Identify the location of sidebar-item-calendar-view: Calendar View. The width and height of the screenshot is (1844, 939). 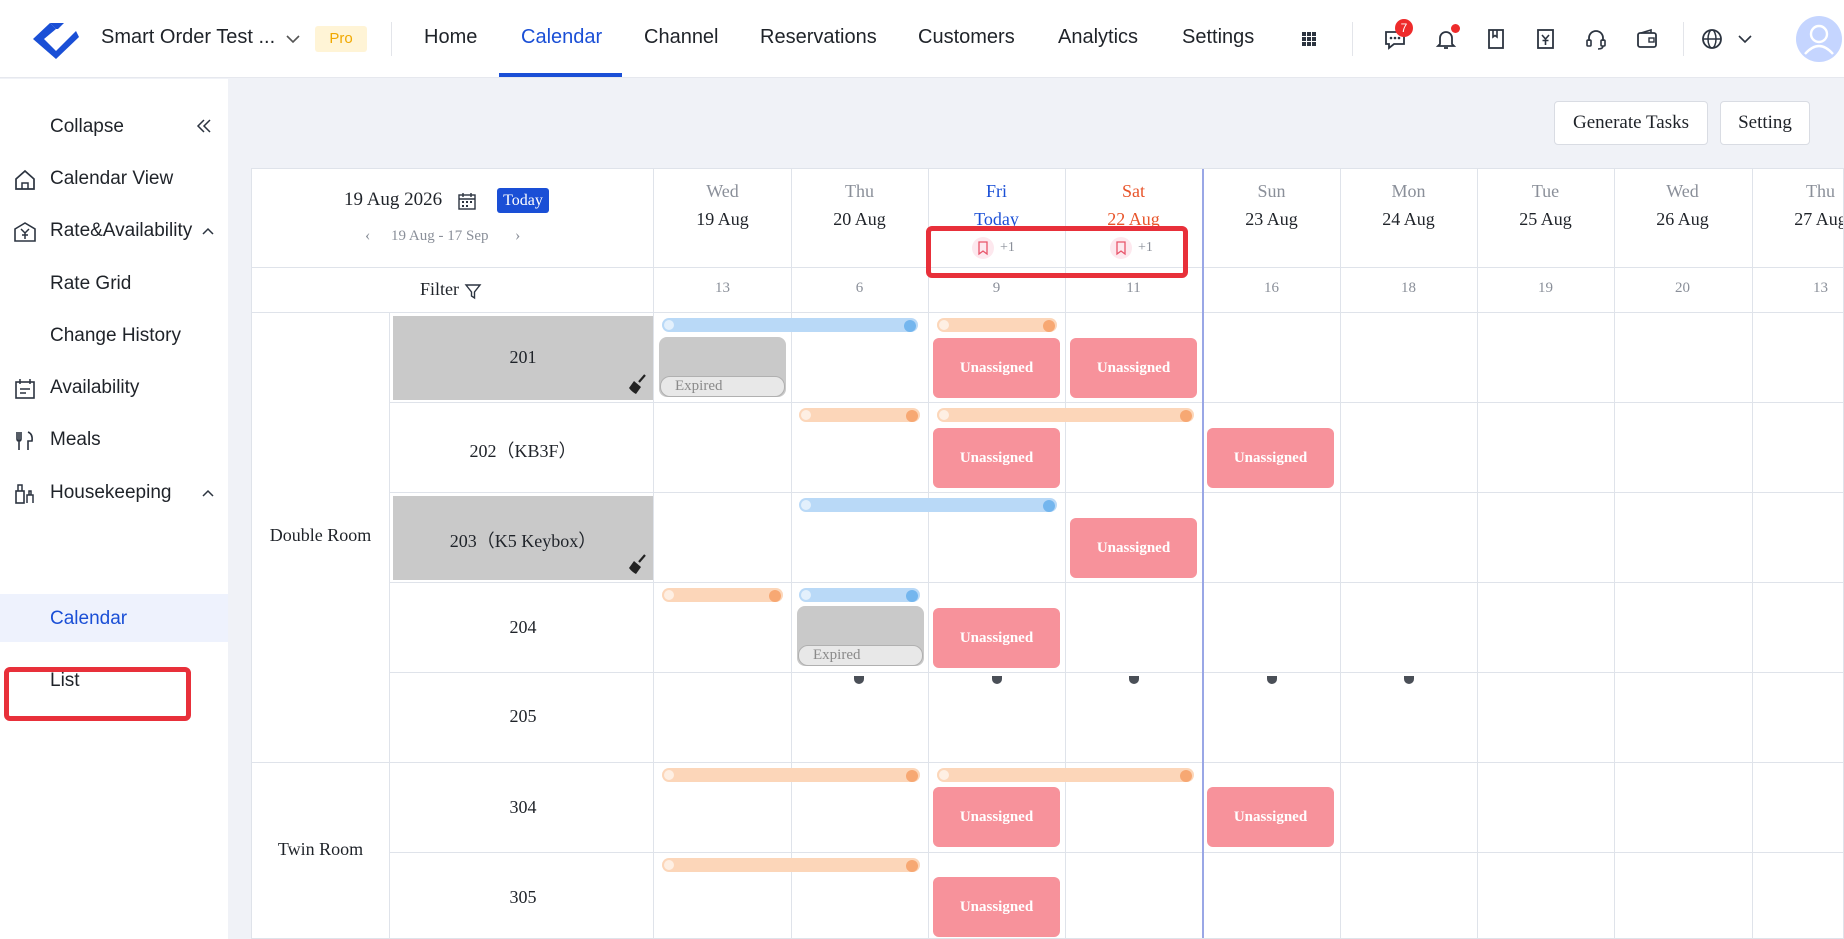
(114, 178).